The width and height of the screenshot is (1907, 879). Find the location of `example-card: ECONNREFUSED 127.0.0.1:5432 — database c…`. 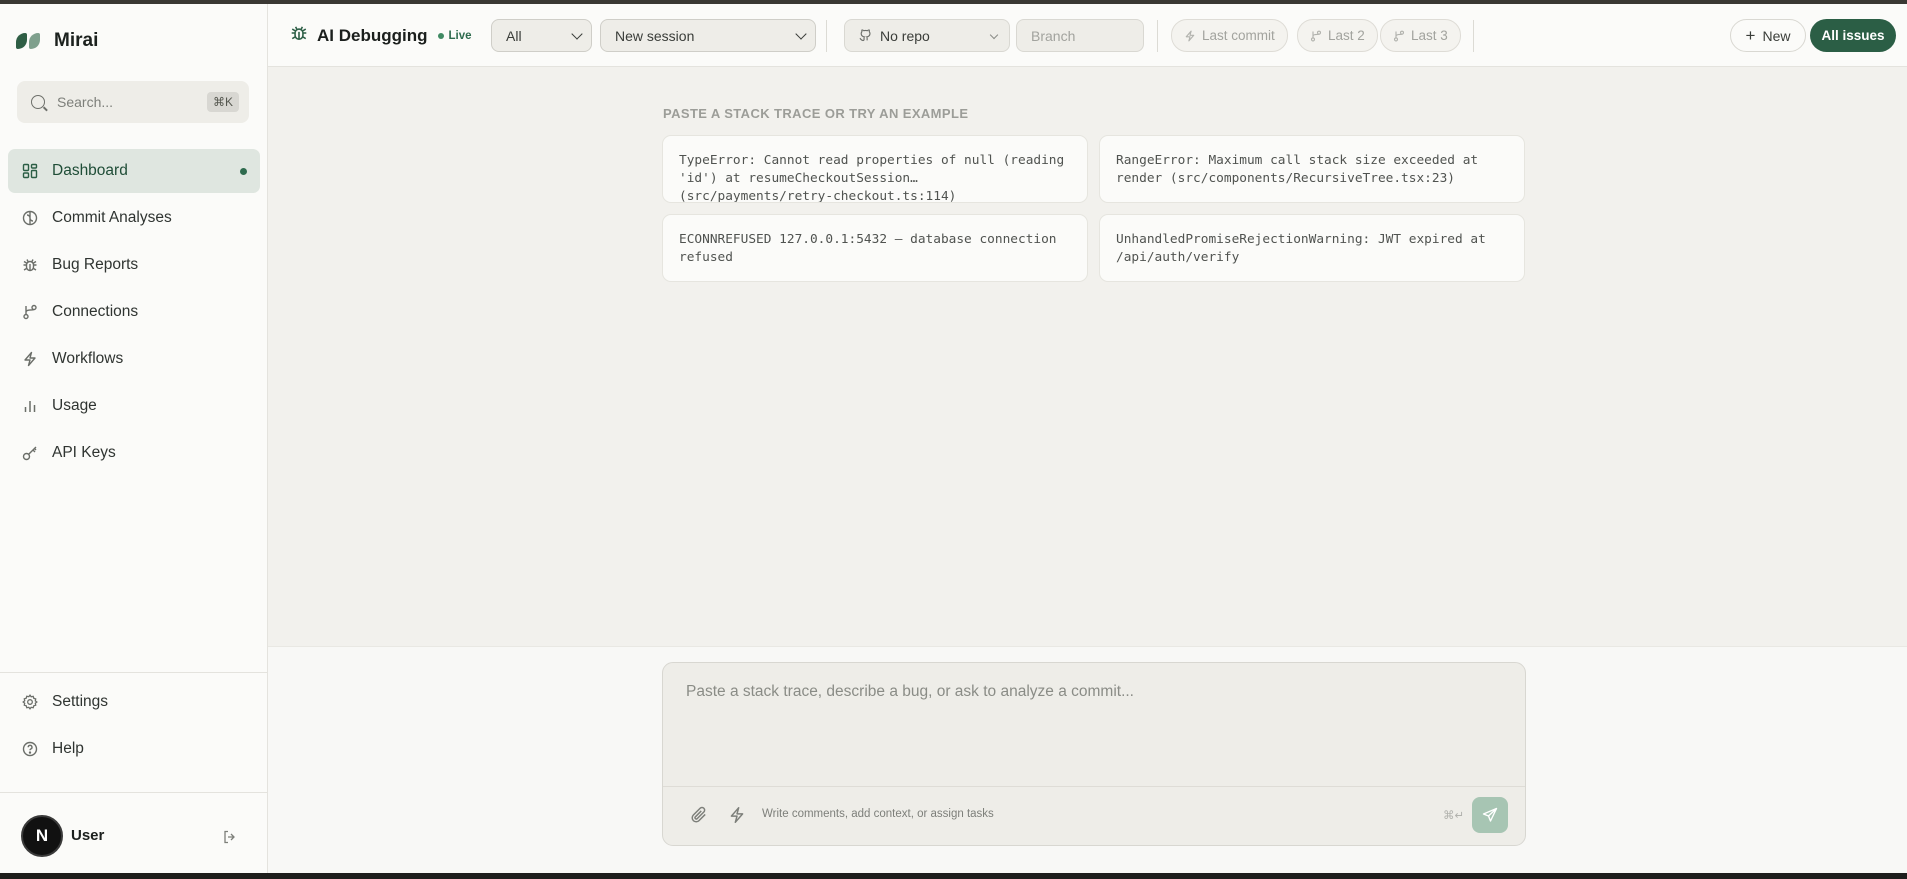

example-card: ECONNREFUSED 127.0.0.1:5432 — database c… is located at coordinates (875, 248).